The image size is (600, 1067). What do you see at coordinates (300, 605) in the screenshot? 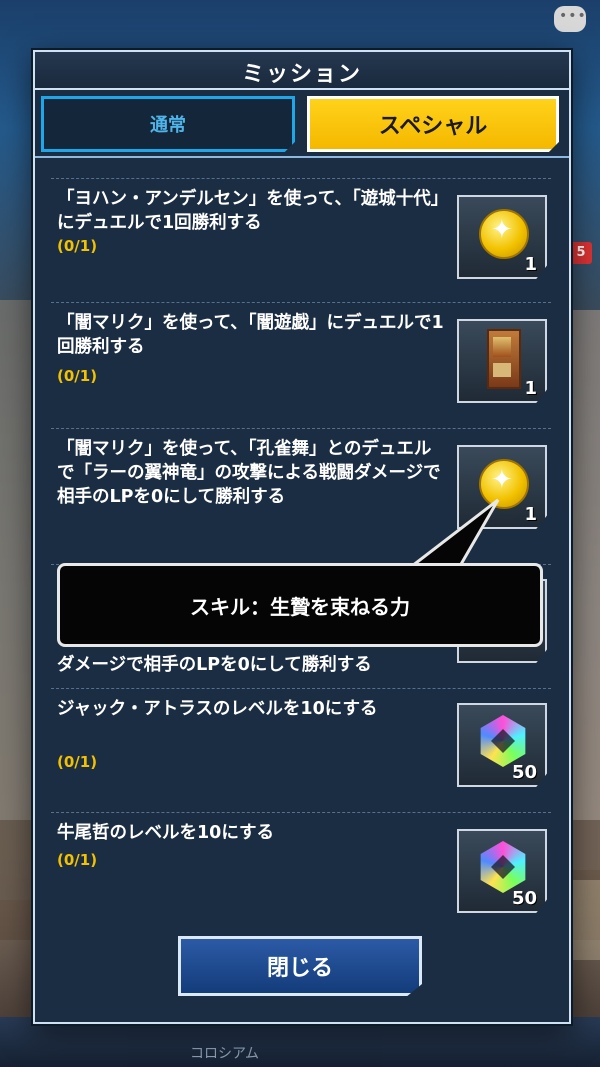
I see `skill-tooltip: スキル：生贄を束ねる力` at bounding box center [300, 605].